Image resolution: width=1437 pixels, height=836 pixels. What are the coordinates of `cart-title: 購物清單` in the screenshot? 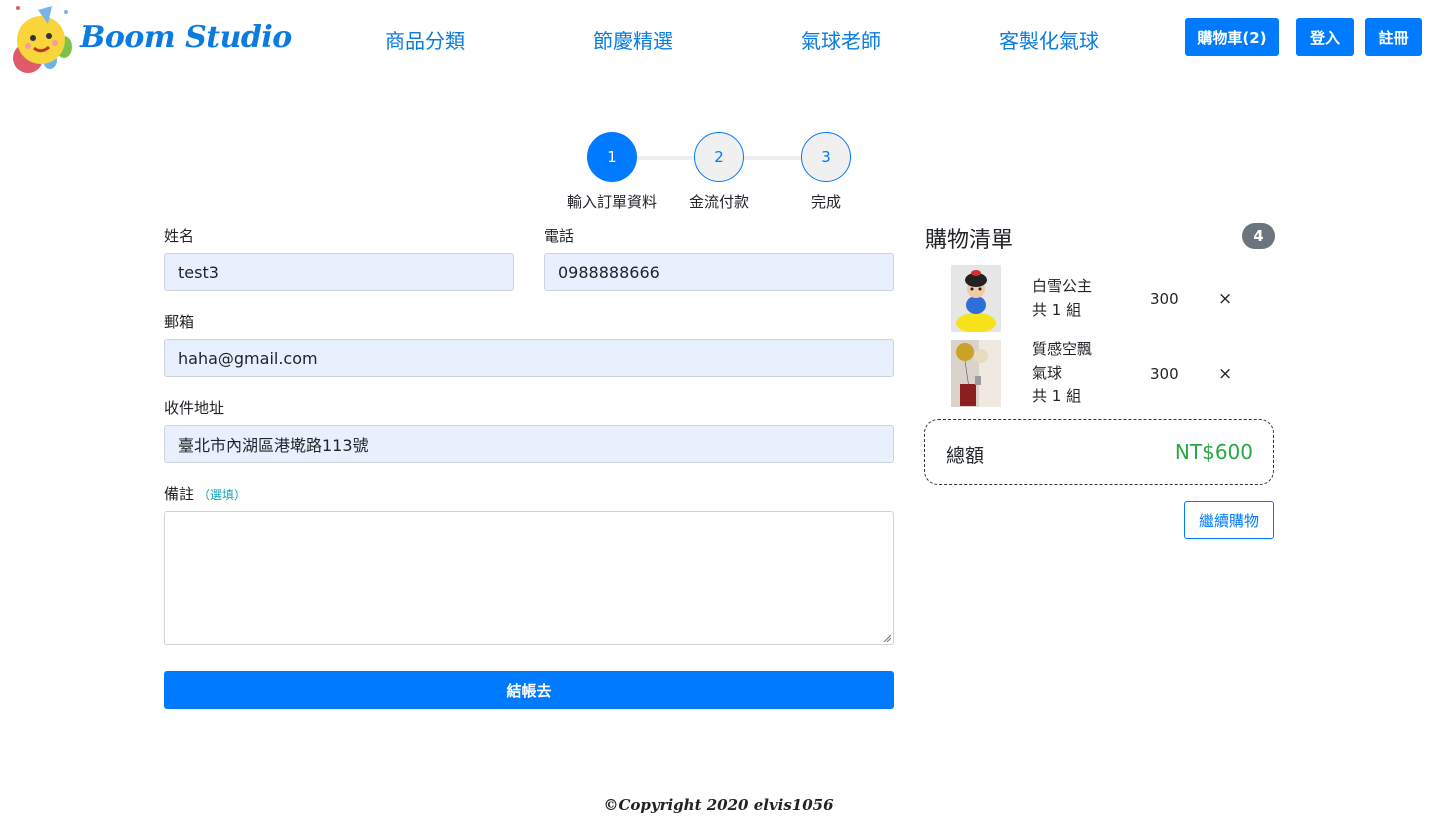 It's located at (969, 240).